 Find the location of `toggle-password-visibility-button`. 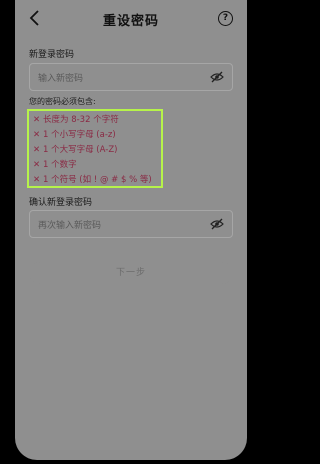

toggle-password-visibility-button is located at coordinates (217, 77).